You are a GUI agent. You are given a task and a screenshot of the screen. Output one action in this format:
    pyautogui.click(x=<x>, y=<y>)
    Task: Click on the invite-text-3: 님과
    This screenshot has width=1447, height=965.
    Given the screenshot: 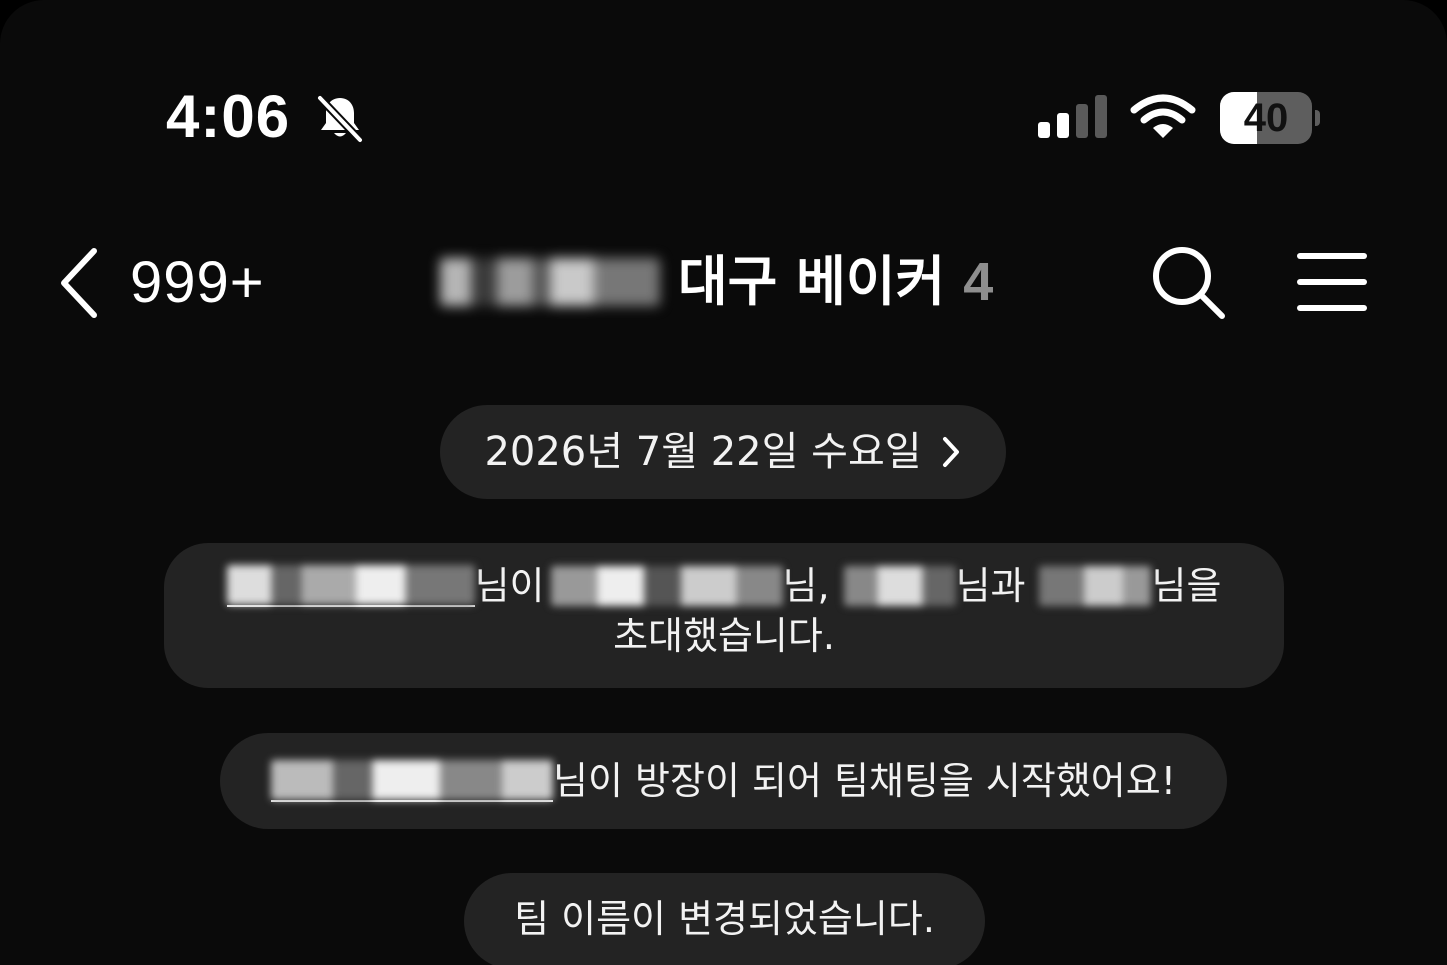 What is the action you would take?
    pyautogui.click(x=990, y=586)
    